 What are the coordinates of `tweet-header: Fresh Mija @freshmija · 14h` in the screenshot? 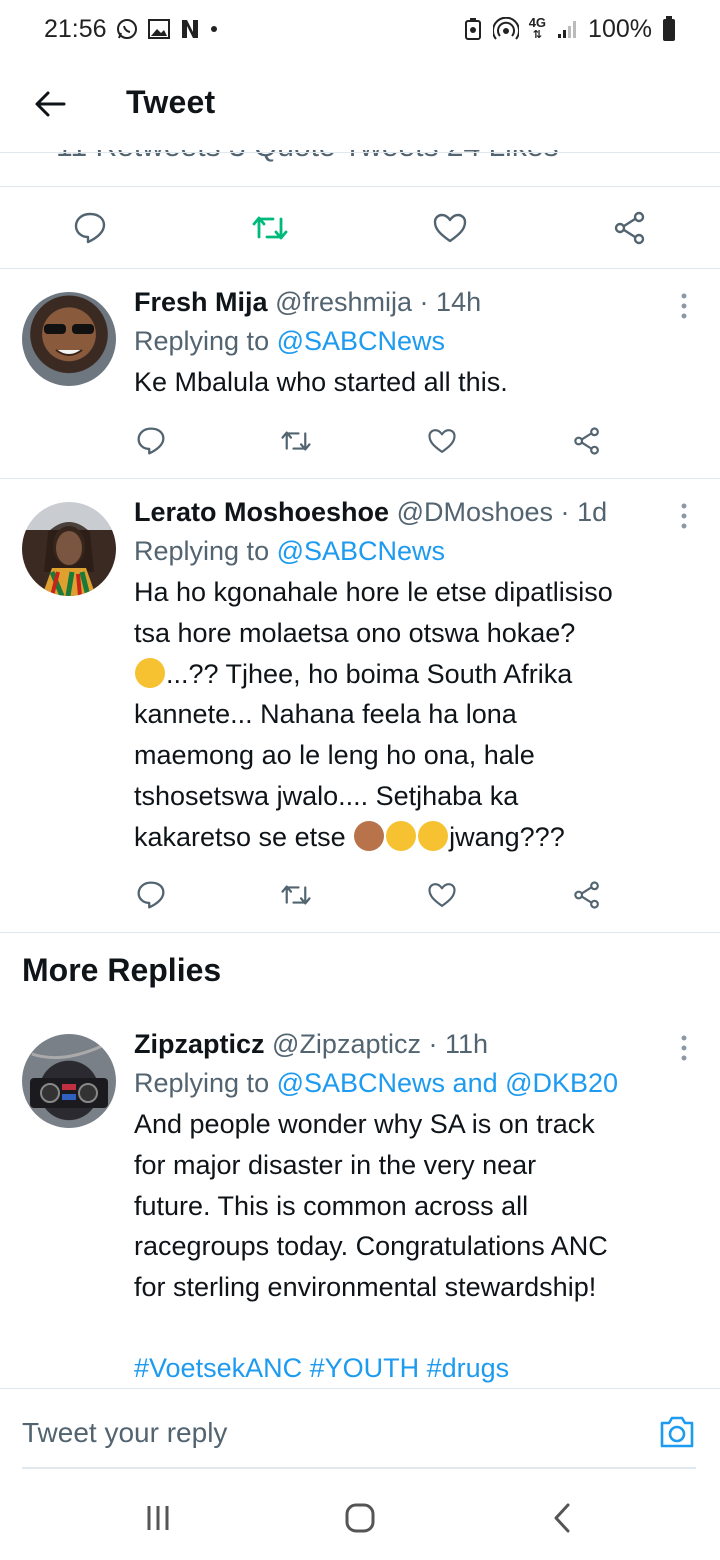 It's located at (407, 302).